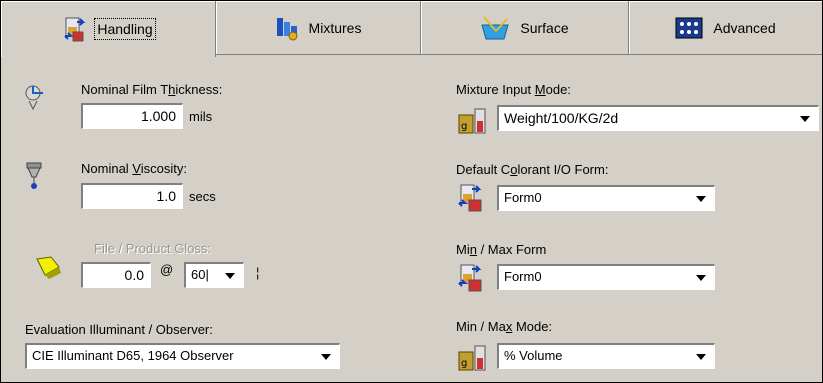  Describe the element at coordinates (153, 248) in the screenshot. I see `gloss-label: File / Product Gloss:` at that location.